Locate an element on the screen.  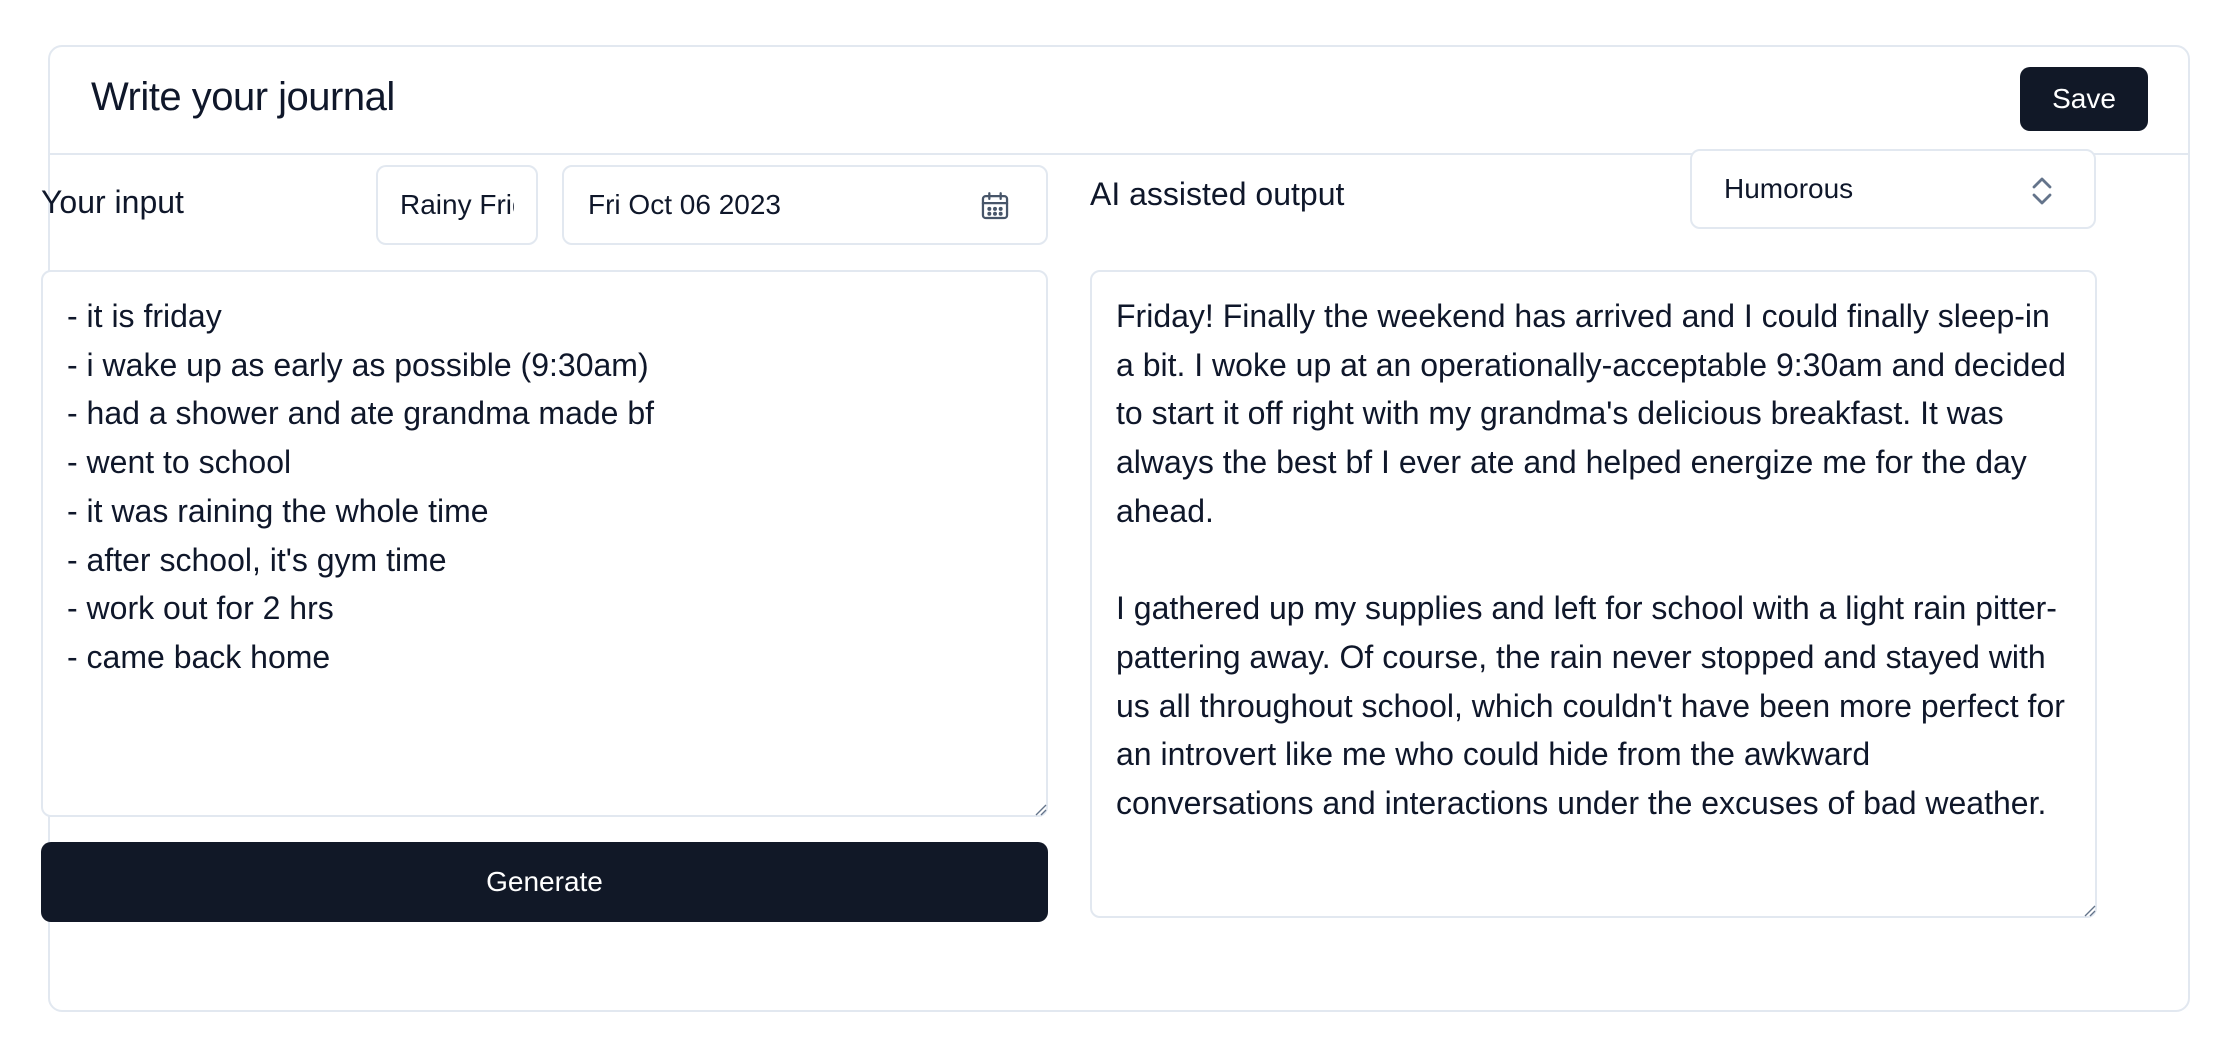
save-button: Save is located at coordinates (2084, 99).